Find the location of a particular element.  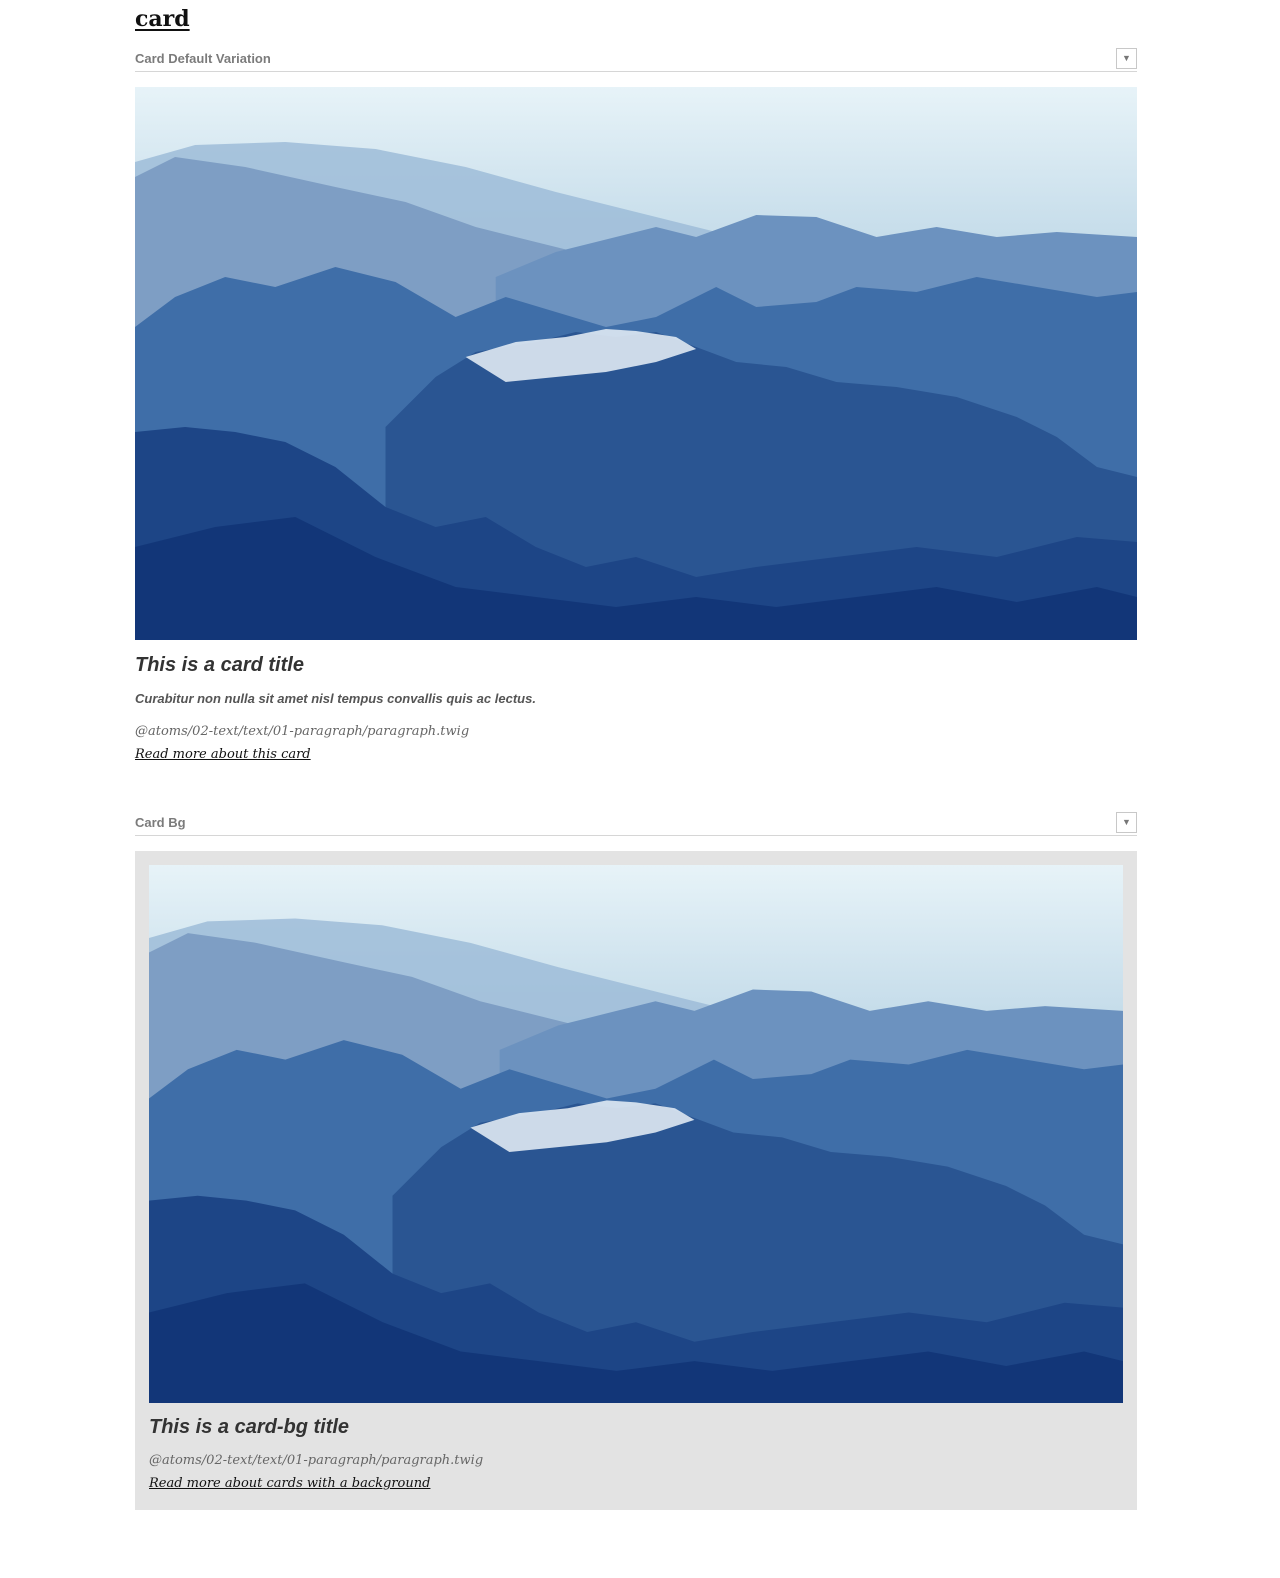

card-title: This is a card title is located at coordinates (219, 665).